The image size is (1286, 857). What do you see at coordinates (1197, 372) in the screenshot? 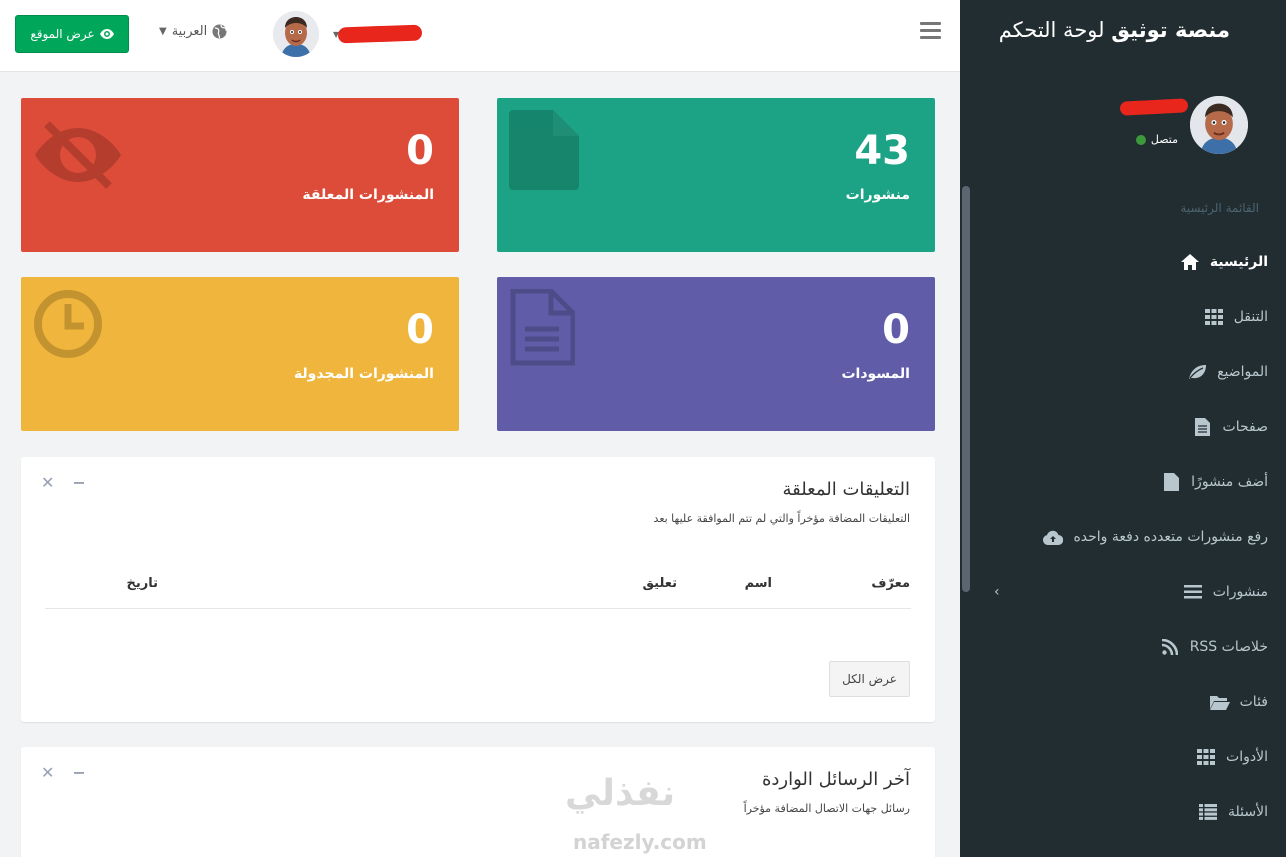
I see `leaf-icon` at bounding box center [1197, 372].